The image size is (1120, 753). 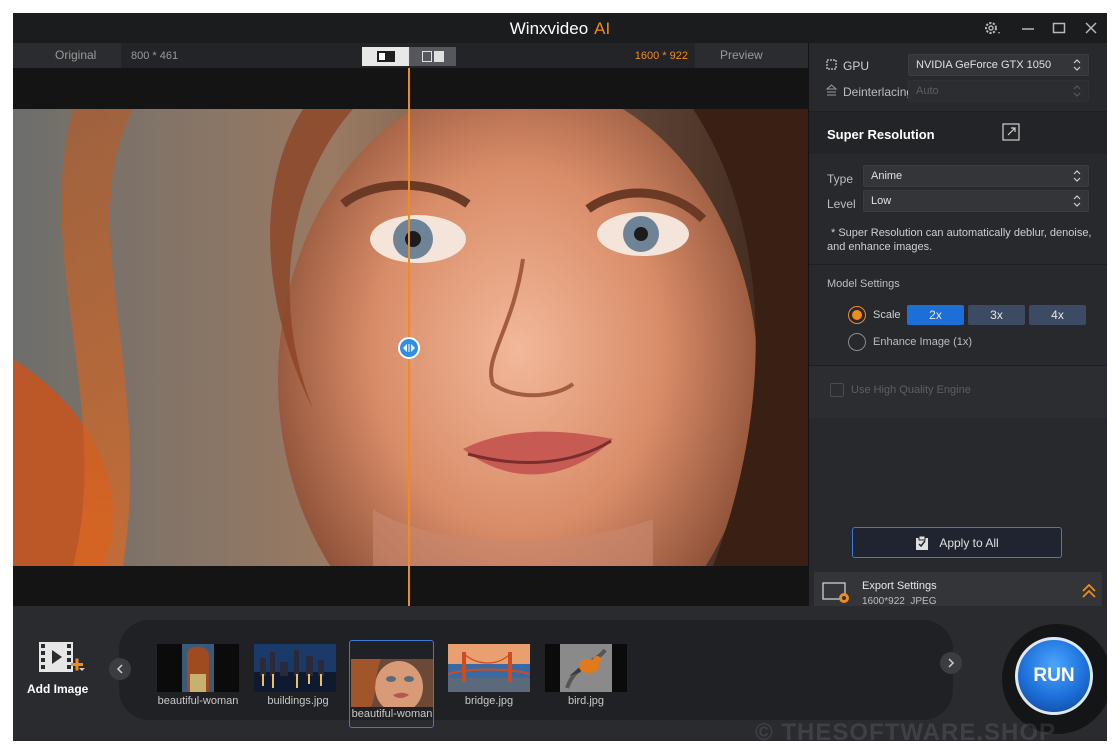 I want to click on thumbnail-item: buildings.jpg, so click(x=295, y=673).